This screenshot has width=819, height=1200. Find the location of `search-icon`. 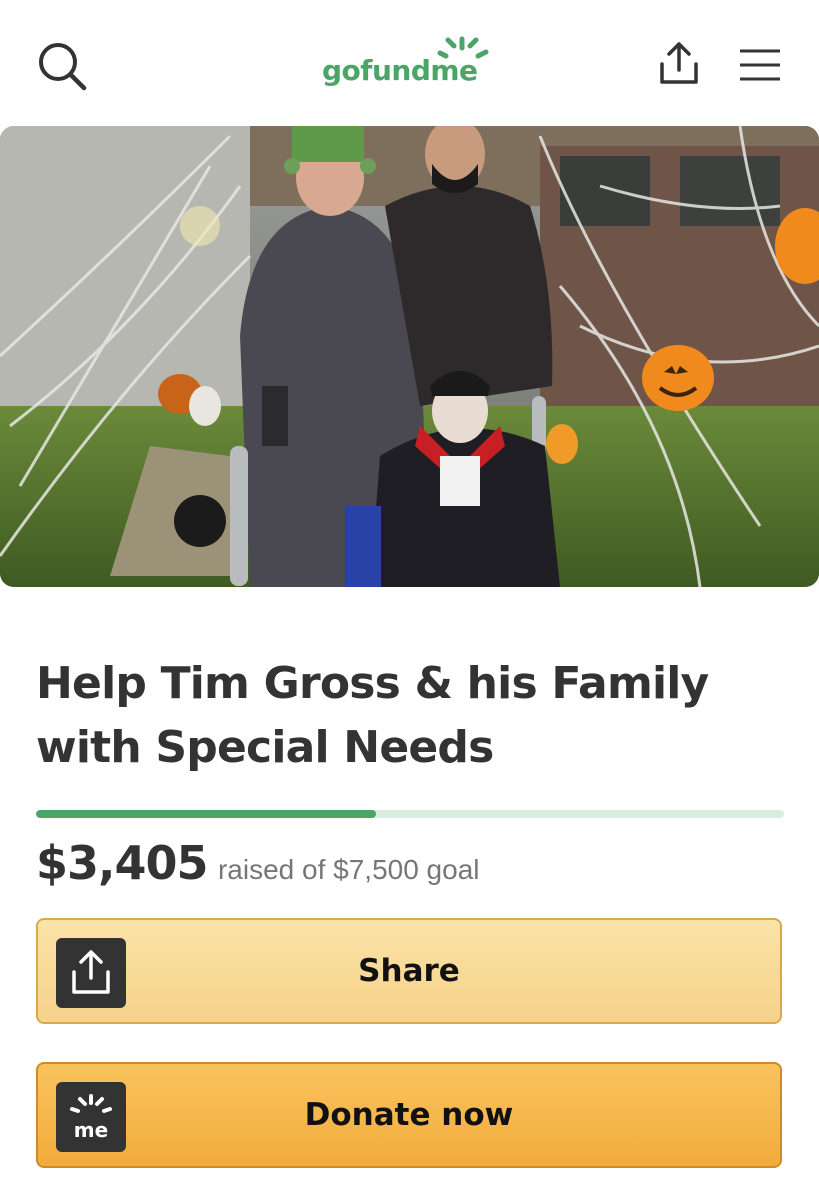

search-icon is located at coordinates (63, 67).